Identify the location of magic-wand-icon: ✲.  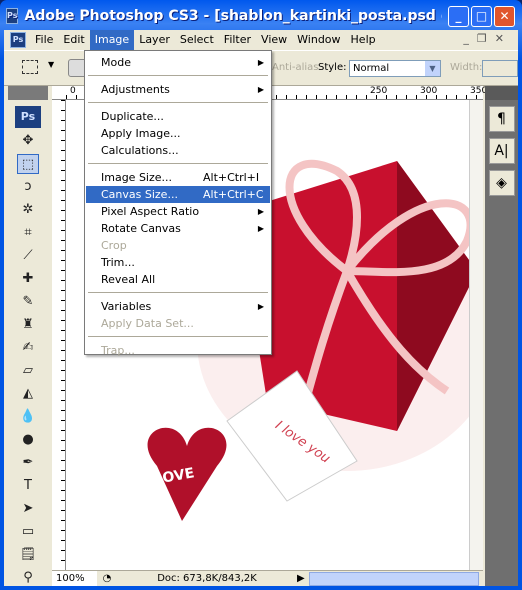
(28, 210).